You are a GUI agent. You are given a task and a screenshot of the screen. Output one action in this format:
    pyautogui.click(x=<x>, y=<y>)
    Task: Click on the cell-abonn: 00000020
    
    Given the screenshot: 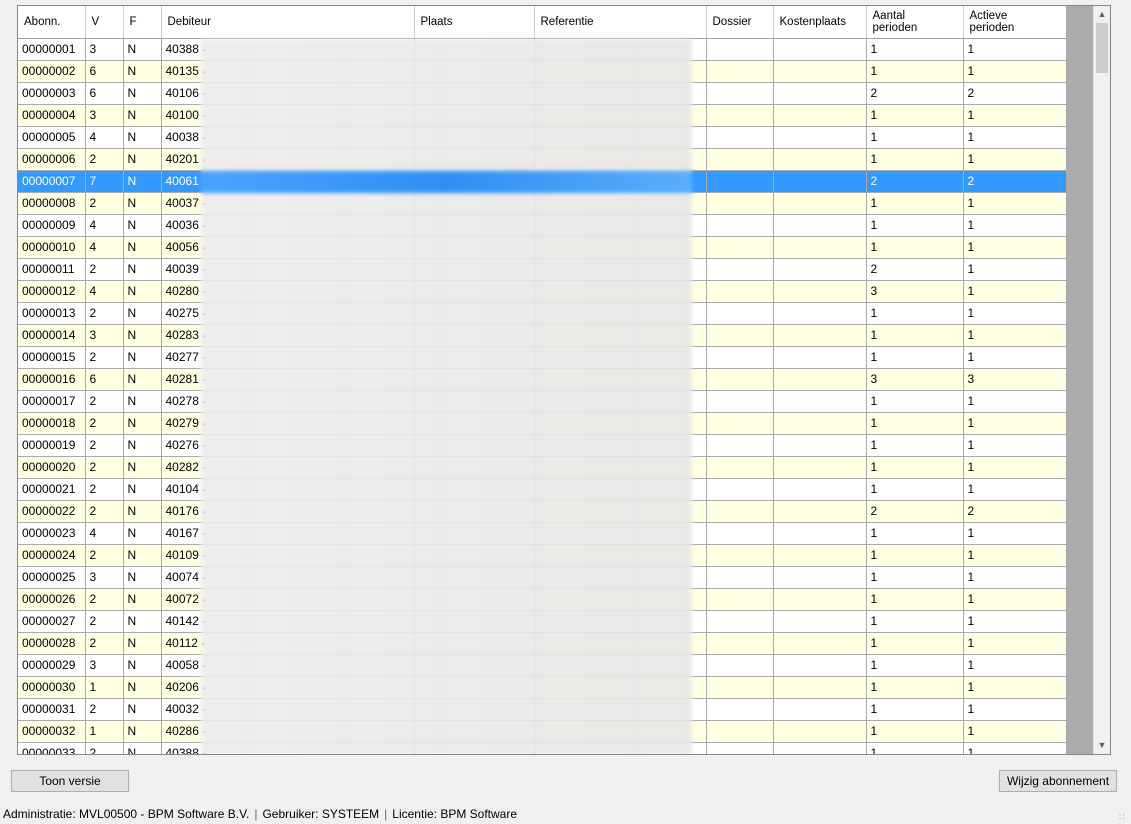 What is the action you would take?
    pyautogui.click(x=52, y=467)
    